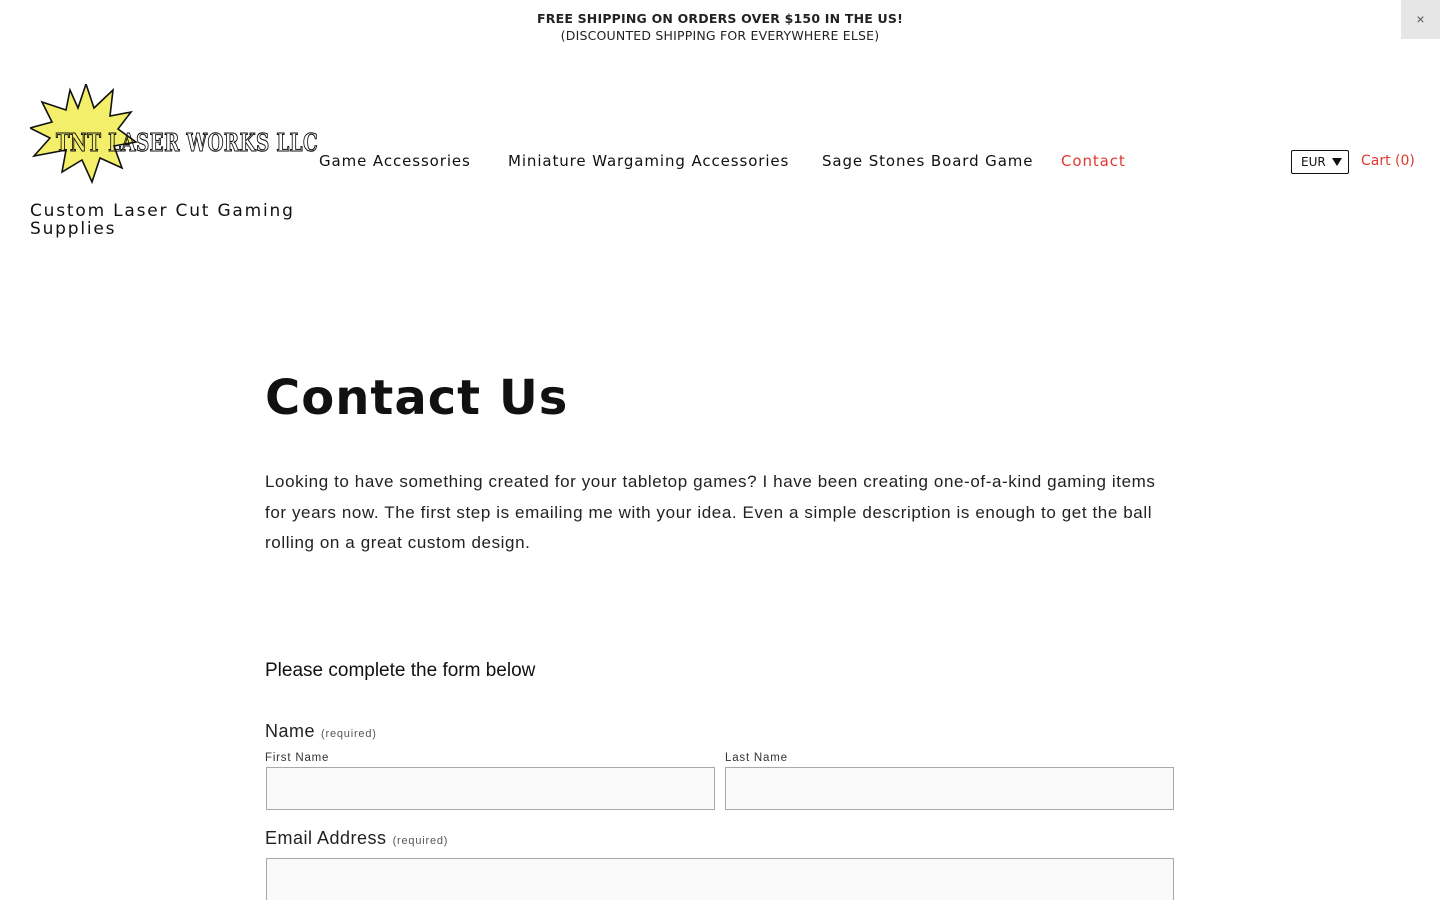 This screenshot has height=900, width=1440. I want to click on nav-sage-stones-board-game: Sage Stones Board Game, so click(927, 161).